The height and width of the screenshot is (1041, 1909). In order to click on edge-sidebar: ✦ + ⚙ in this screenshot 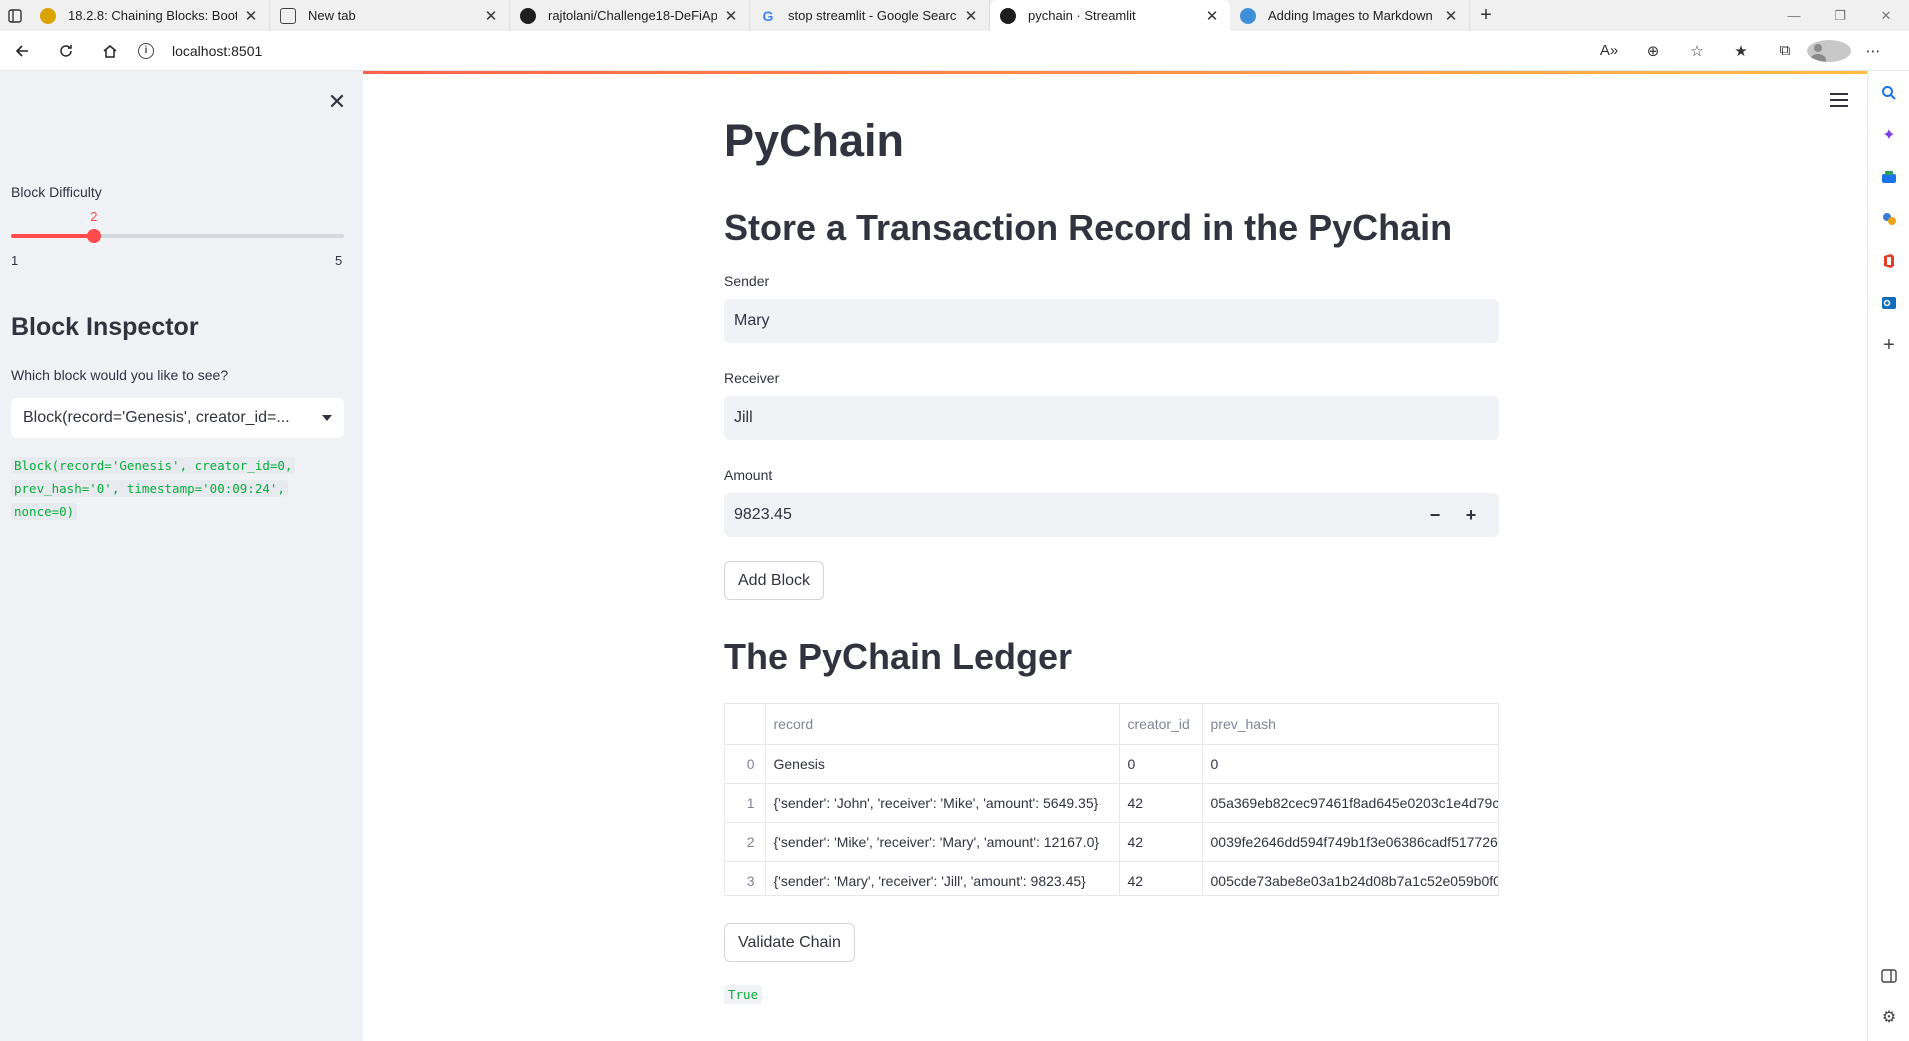, I will do `click(1888, 556)`.